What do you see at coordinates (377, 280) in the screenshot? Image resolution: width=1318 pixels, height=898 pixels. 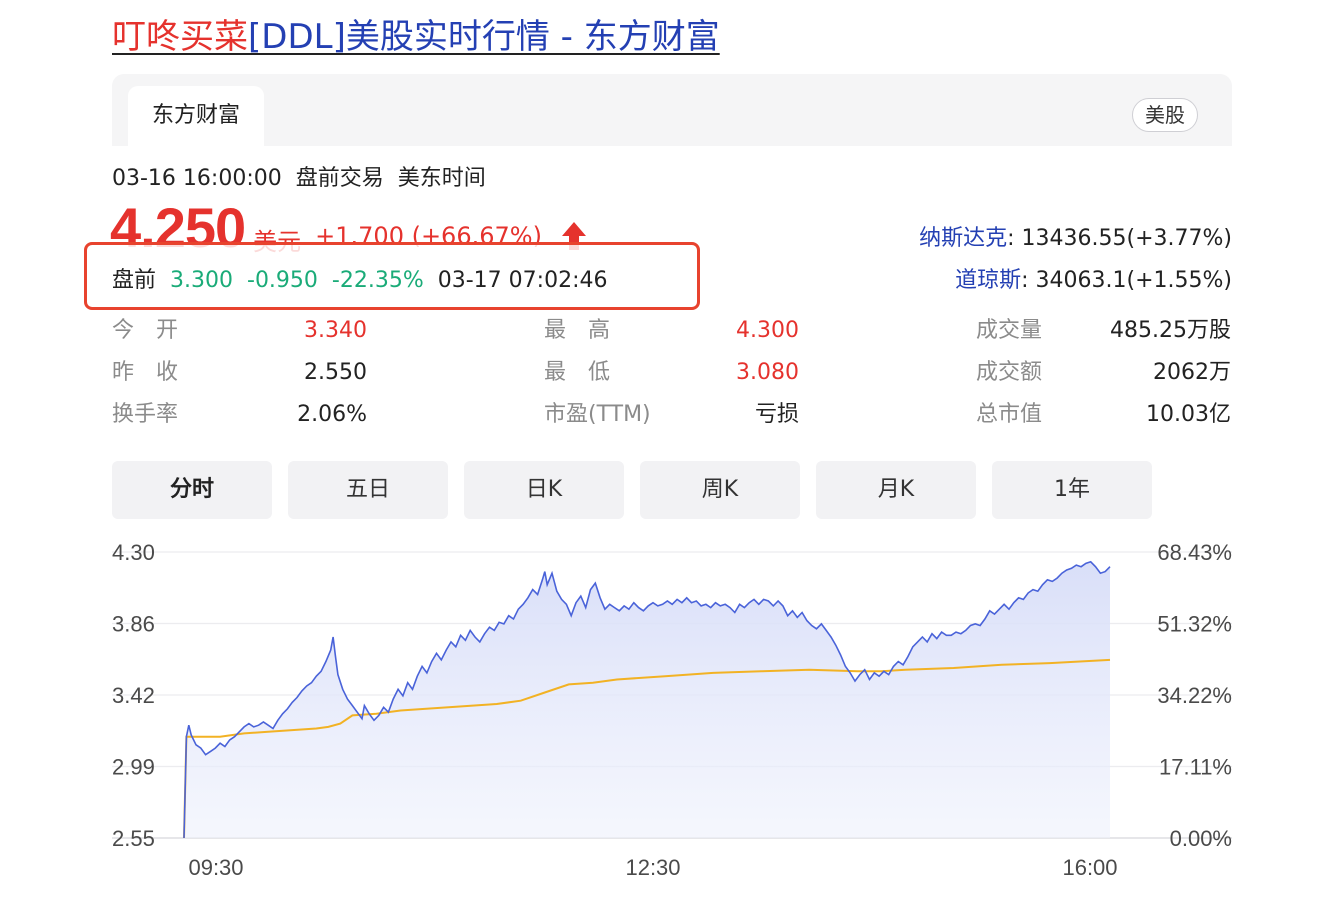 I see `premarket-change-pct: -22.35%` at bounding box center [377, 280].